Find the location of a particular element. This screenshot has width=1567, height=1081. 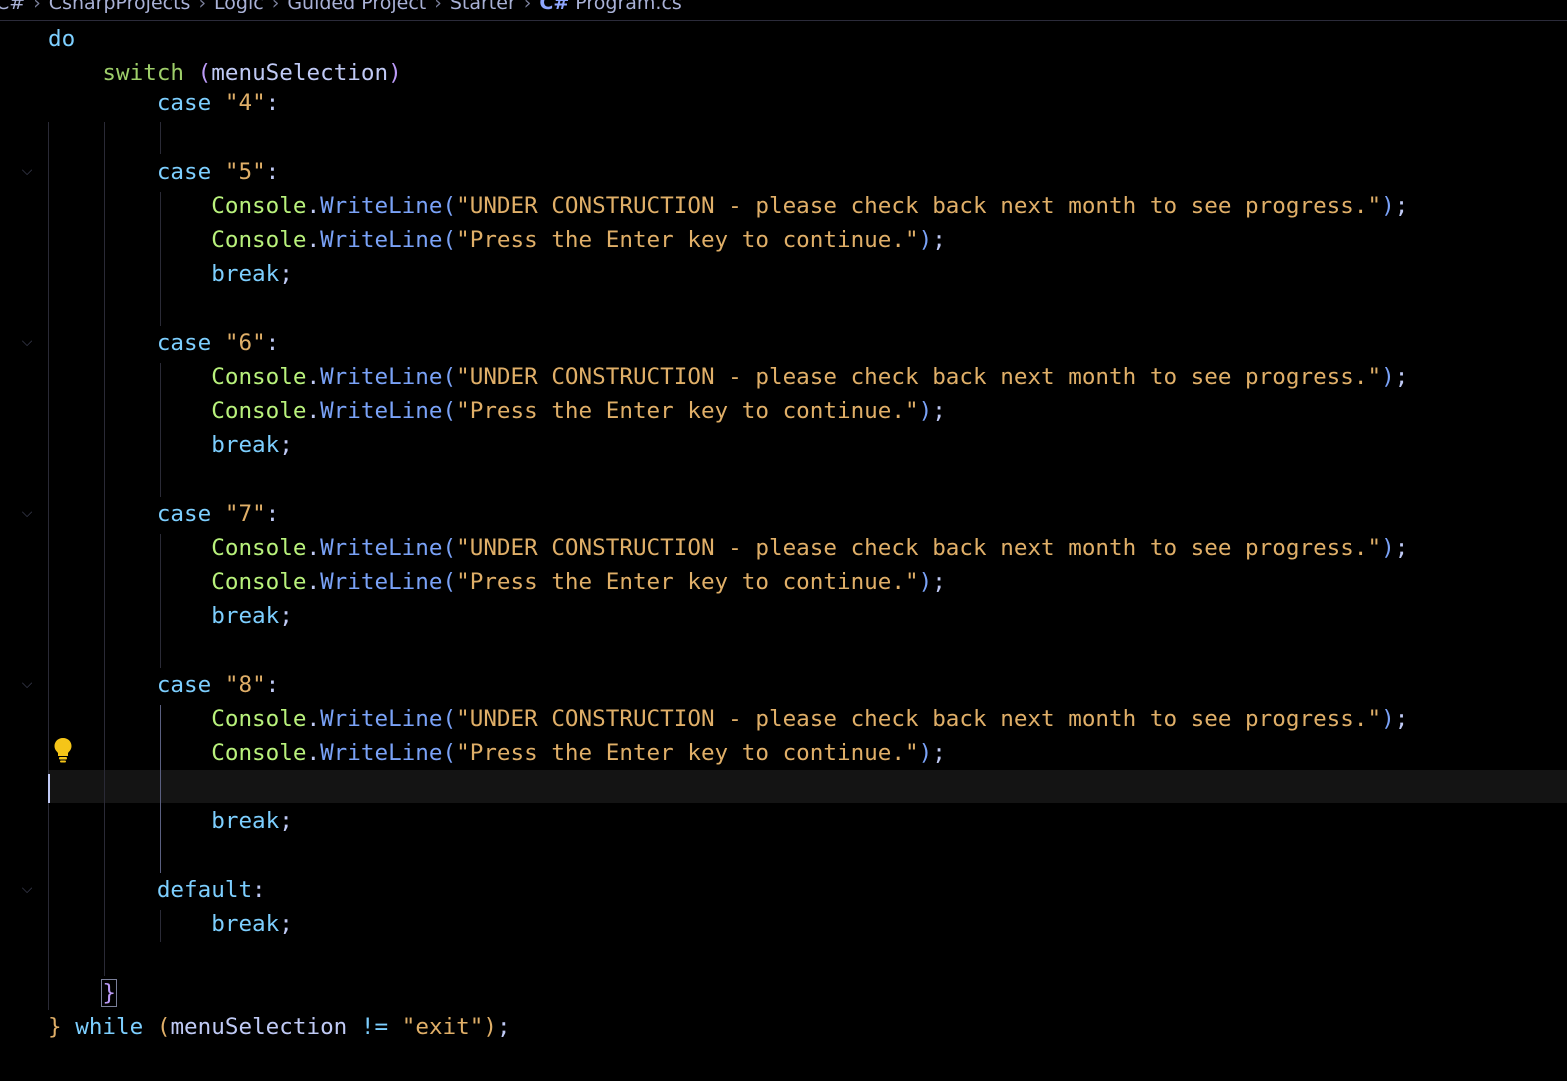

case-value: "6" is located at coordinates (245, 343).